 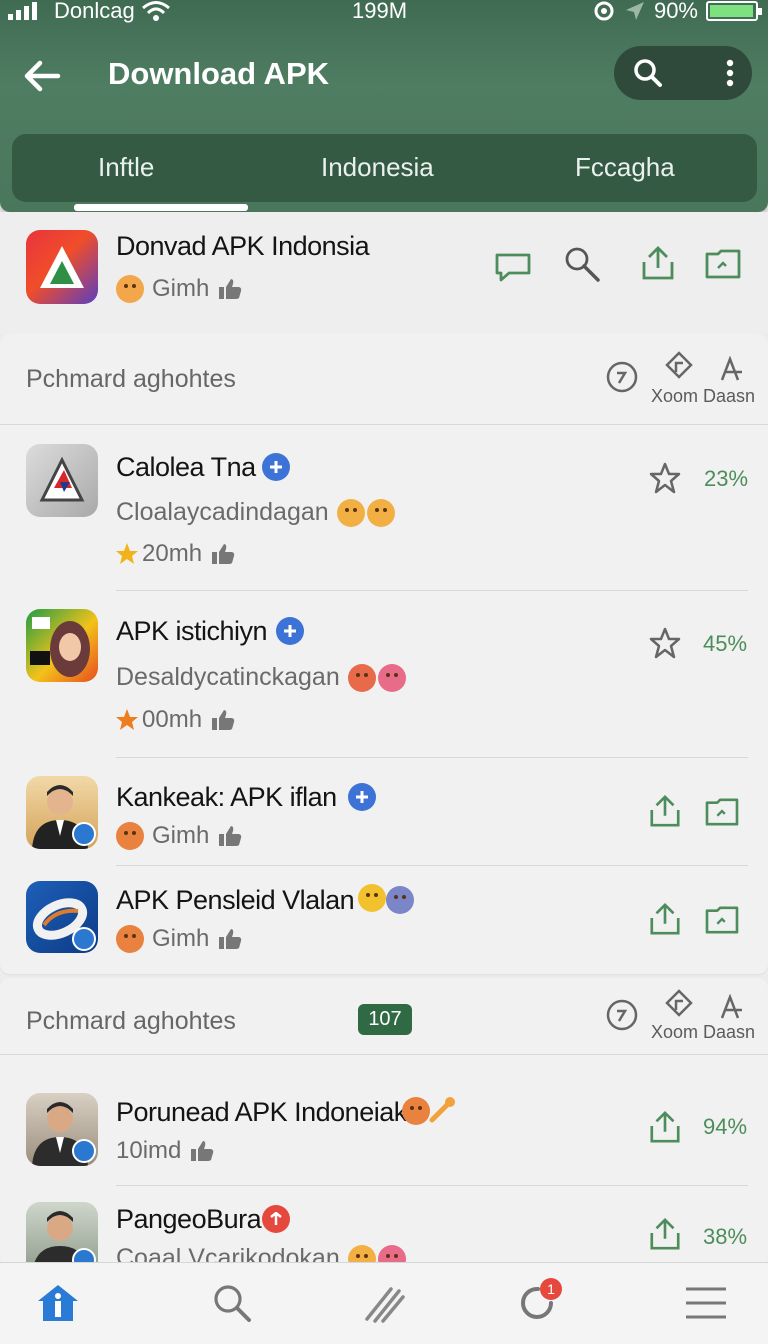 I want to click on sync-icon, so click(x=604, y=11).